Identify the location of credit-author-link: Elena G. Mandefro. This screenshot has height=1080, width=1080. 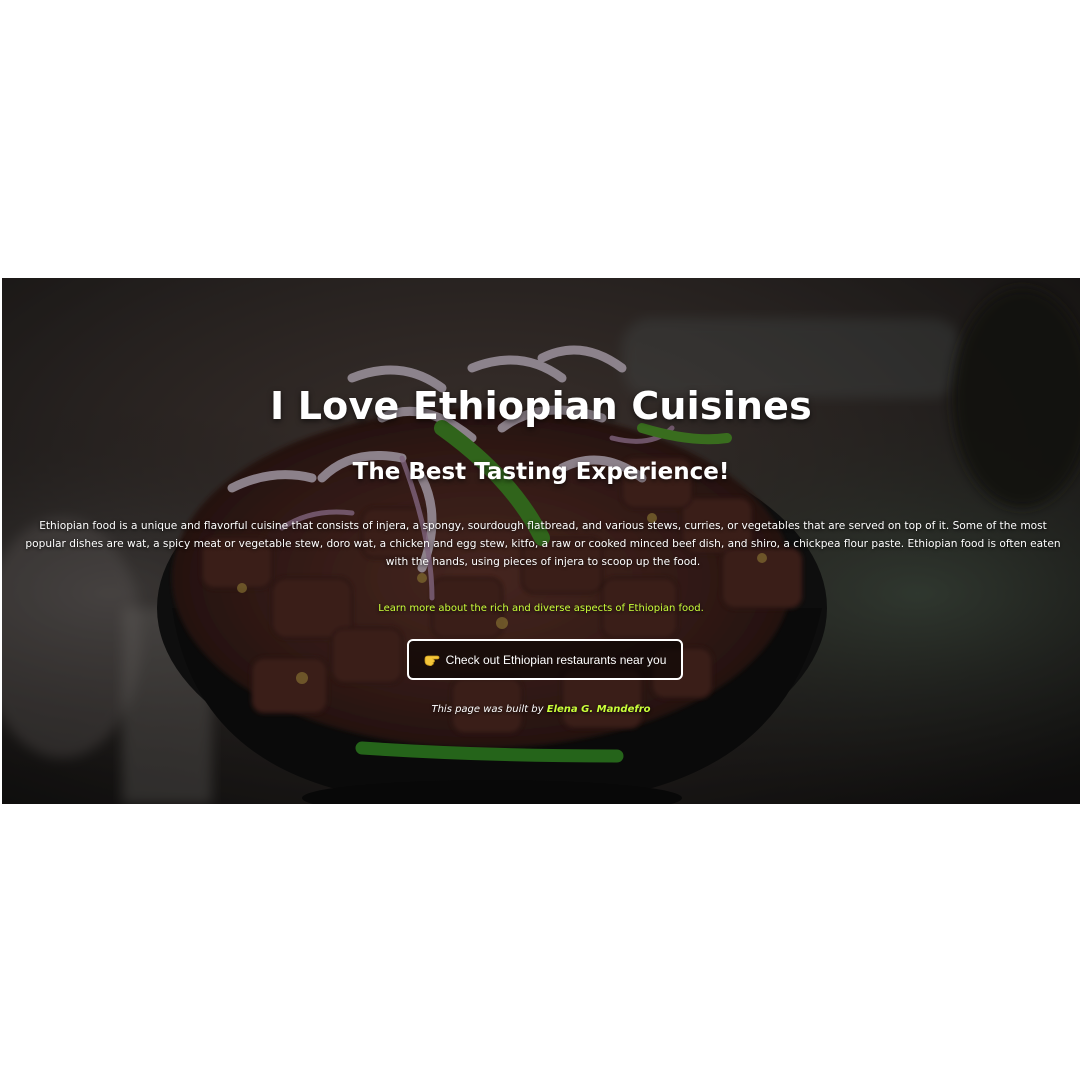
(599, 709).